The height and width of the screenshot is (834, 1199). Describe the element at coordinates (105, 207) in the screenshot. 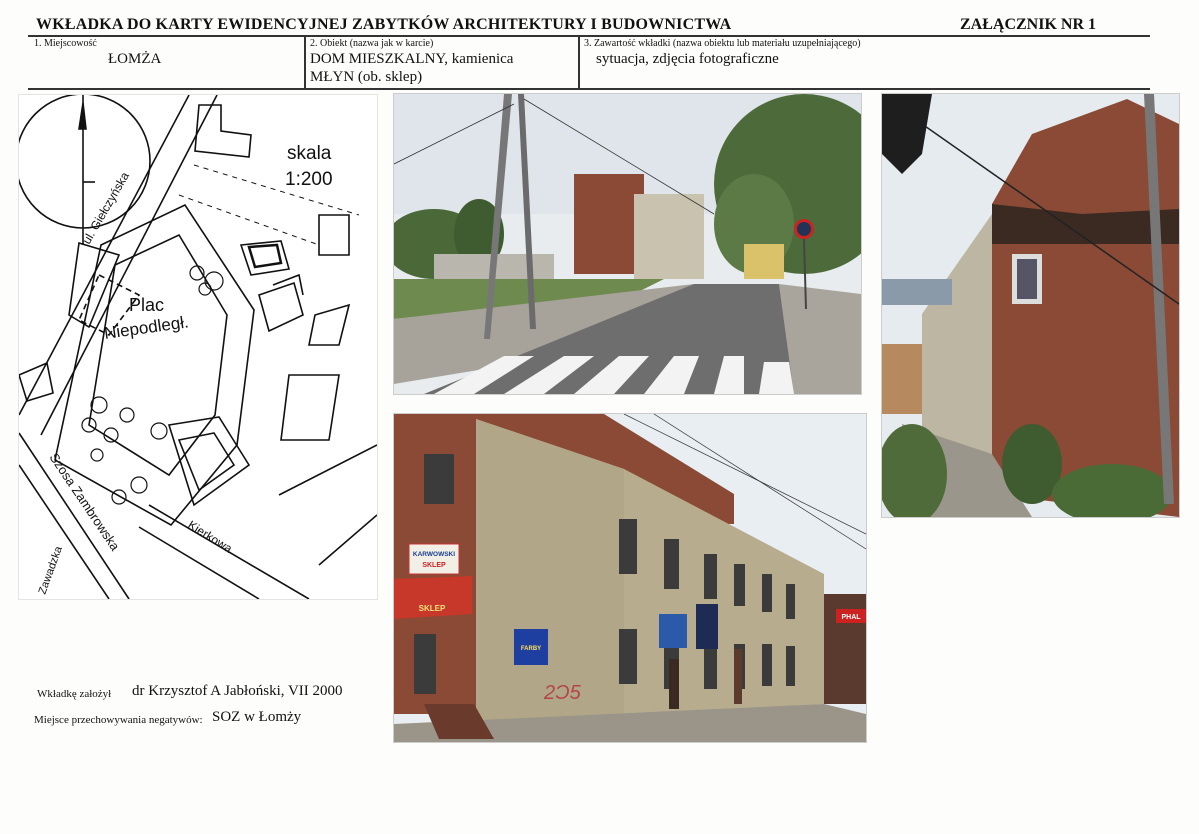

I see `street-label-gieczynska: ul. Giełczyńska` at that location.